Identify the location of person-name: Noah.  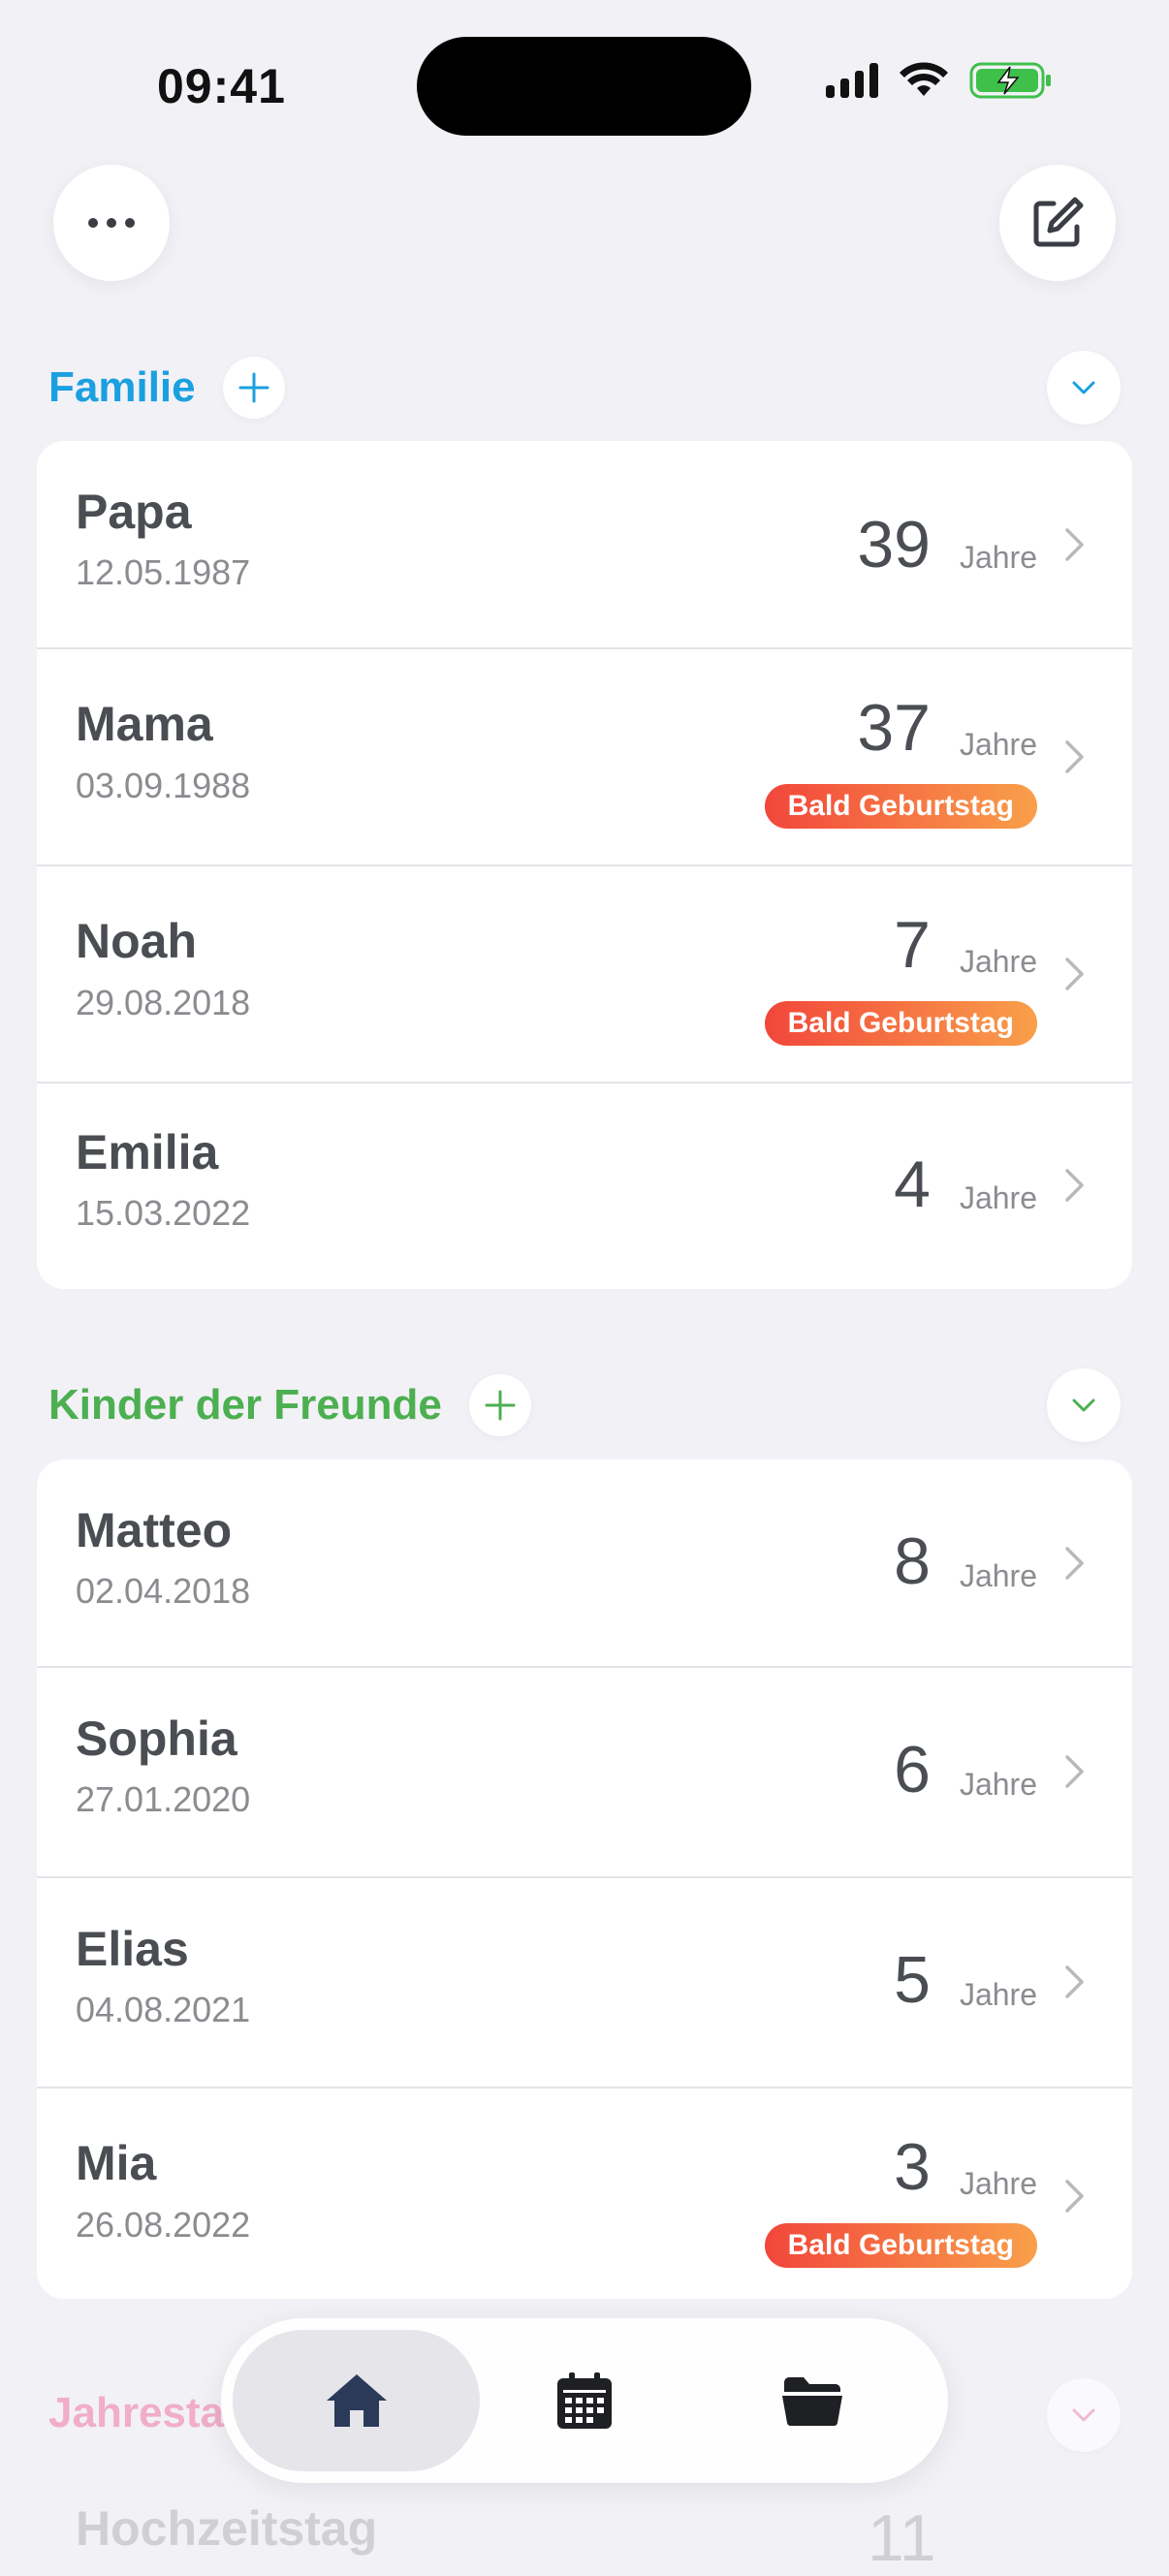
(136, 941).